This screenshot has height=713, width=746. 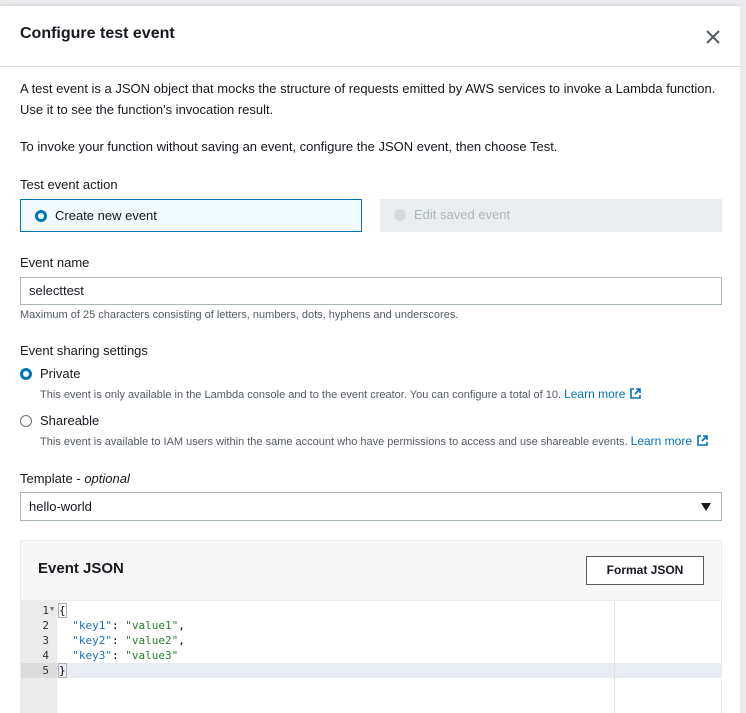 What do you see at coordinates (551, 215) in the screenshot?
I see `edit-saved-event-tile: Edit saved event` at bounding box center [551, 215].